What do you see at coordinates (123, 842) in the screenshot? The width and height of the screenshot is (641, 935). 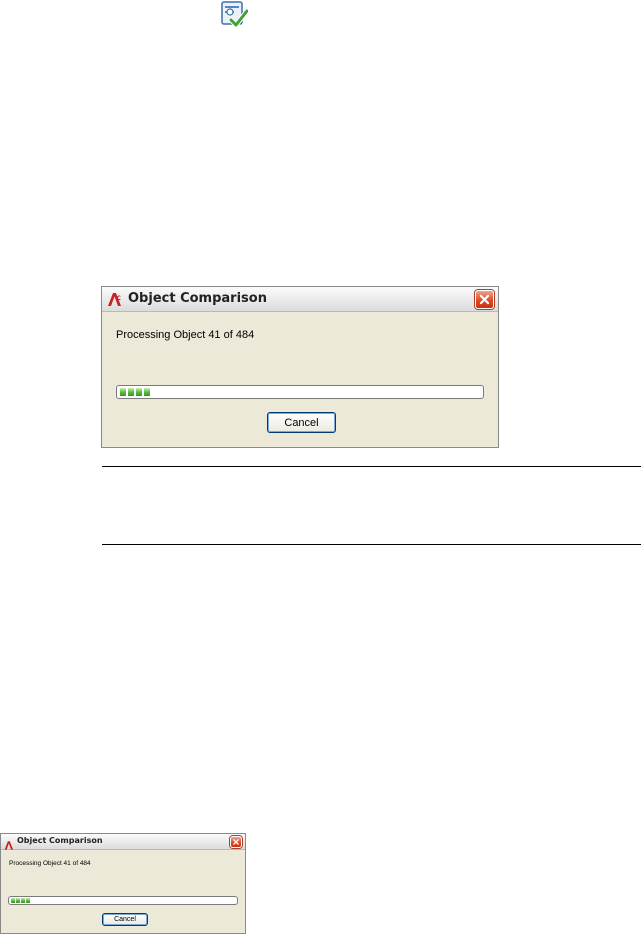 I see `dialog-titlebar: Object Comparison` at bounding box center [123, 842].